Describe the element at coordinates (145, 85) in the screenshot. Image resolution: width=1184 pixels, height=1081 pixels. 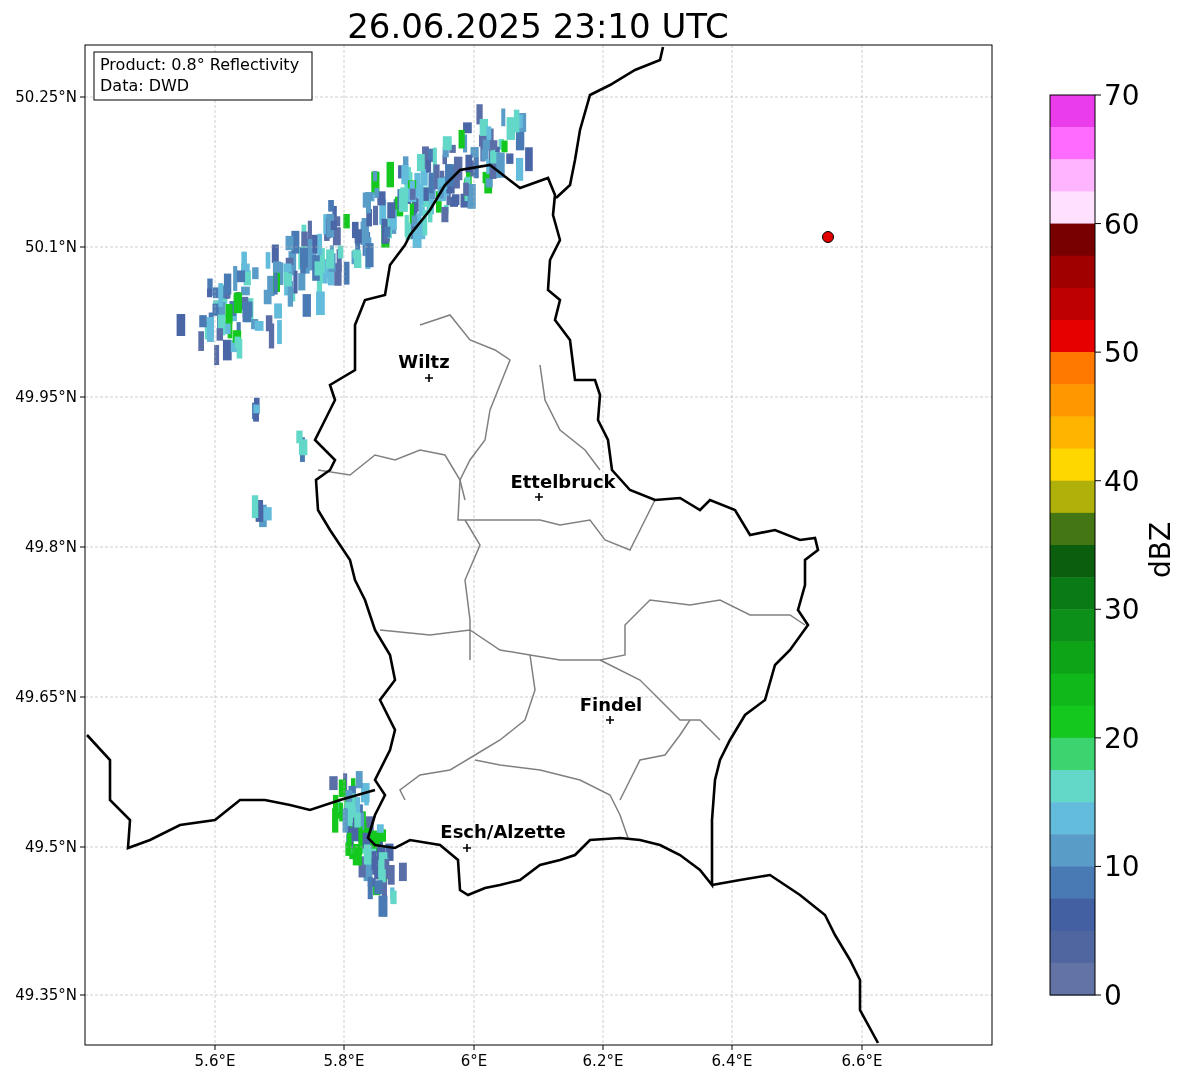
I see `info-text: Data: DWD` at that location.